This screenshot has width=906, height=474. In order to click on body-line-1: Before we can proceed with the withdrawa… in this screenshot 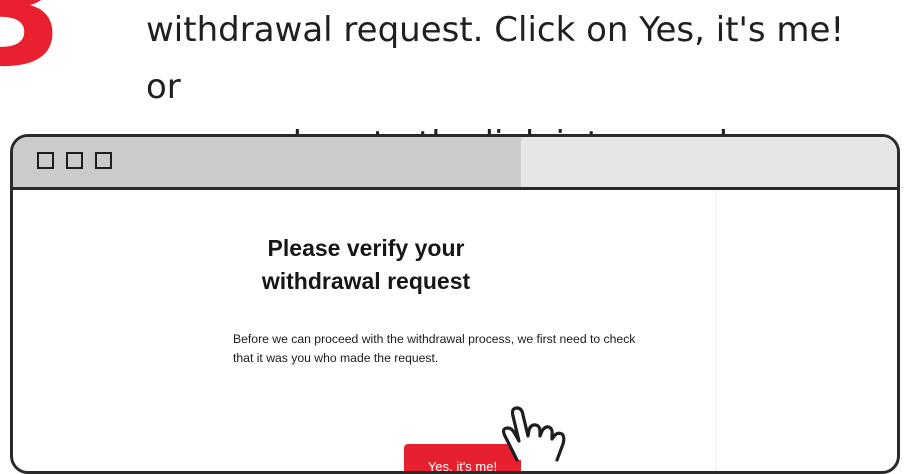, I will do `click(434, 339)`.